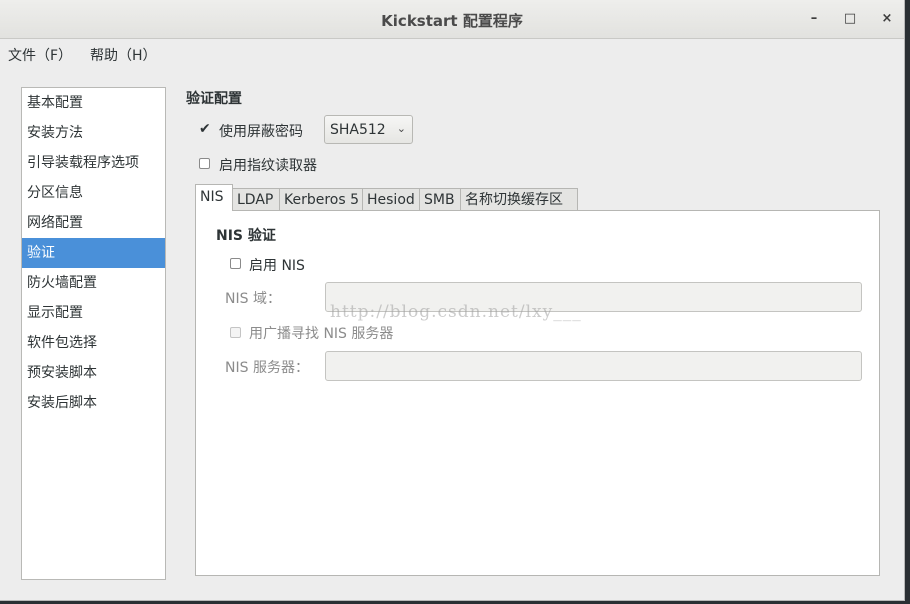  What do you see at coordinates (253, 299) in the screenshot?
I see `nis-domain-label: NIS 域：` at bounding box center [253, 299].